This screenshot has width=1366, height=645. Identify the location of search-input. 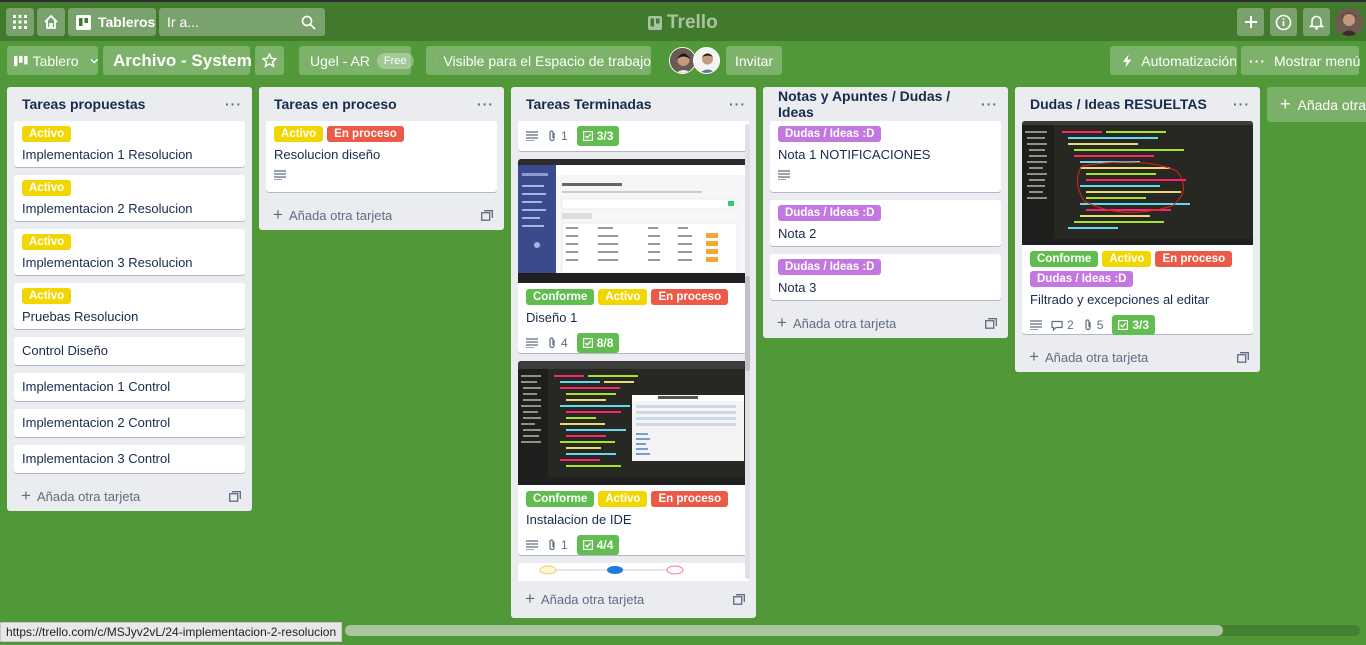
(232, 22).